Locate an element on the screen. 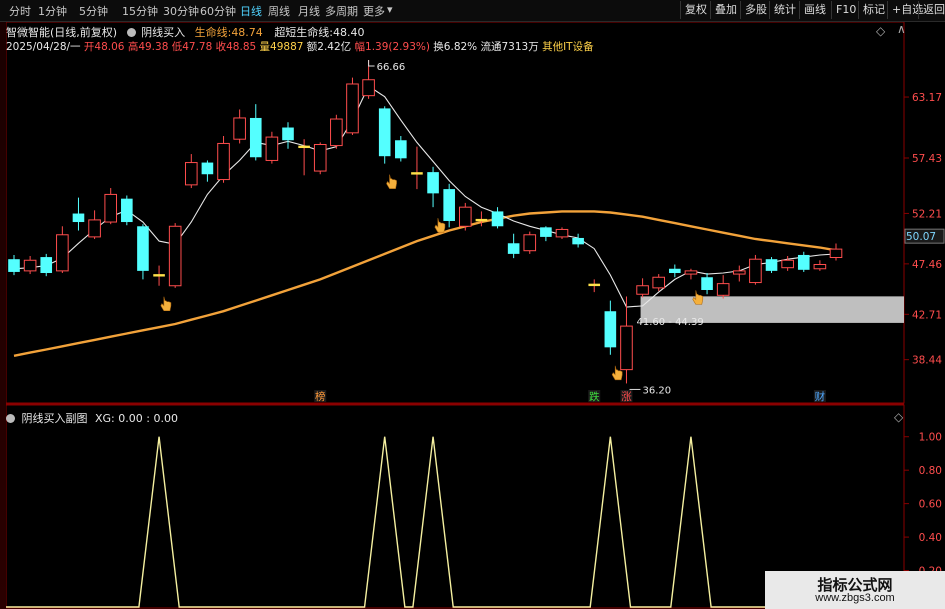  annotation-low: 36.20 is located at coordinates (656, 390).